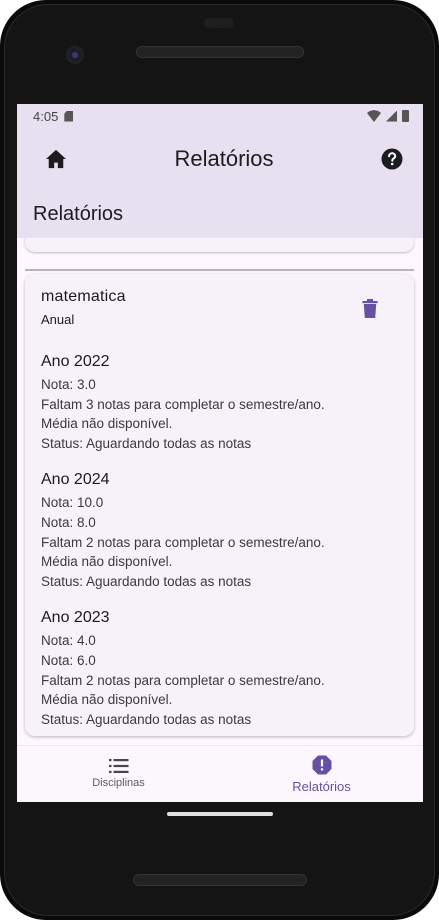 The height and width of the screenshot is (920, 439). Describe the element at coordinates (220, 52) in the screenshot. I see `earpiece-speaker` at that location.